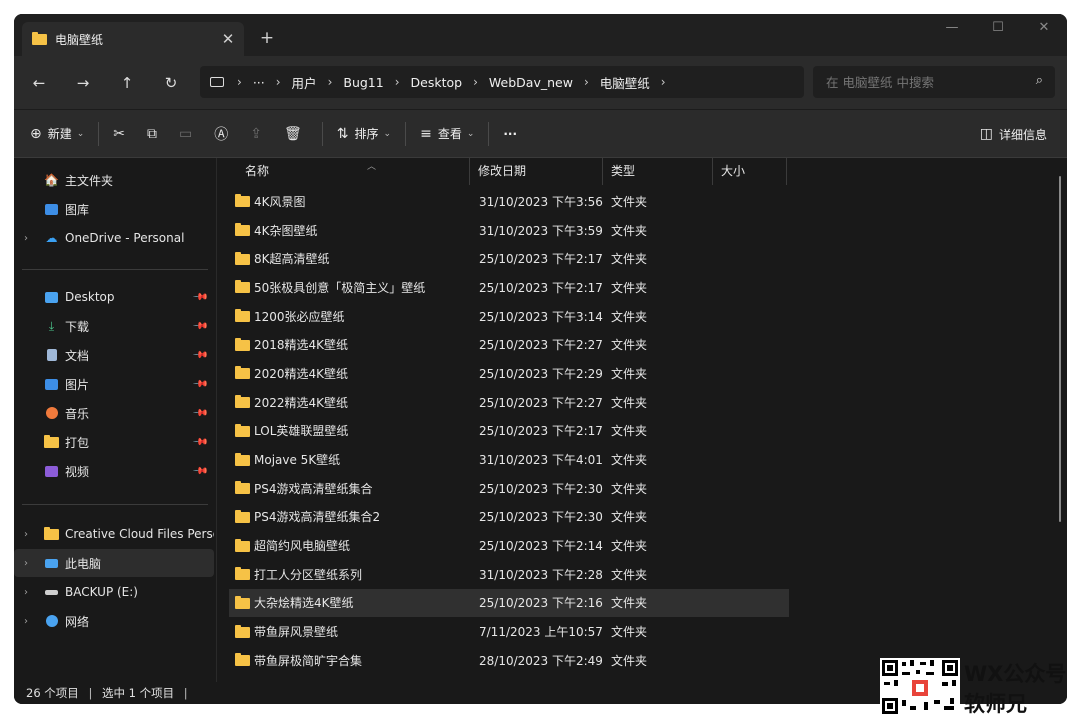 Image resolution: width=1080 pixels, height=718 pixels. What do you see at coordinates (114, 326) in the screenshot?
I see `sidebar-item-downloads: ⤓ 下载 📌` at bounding box center [114, 326].